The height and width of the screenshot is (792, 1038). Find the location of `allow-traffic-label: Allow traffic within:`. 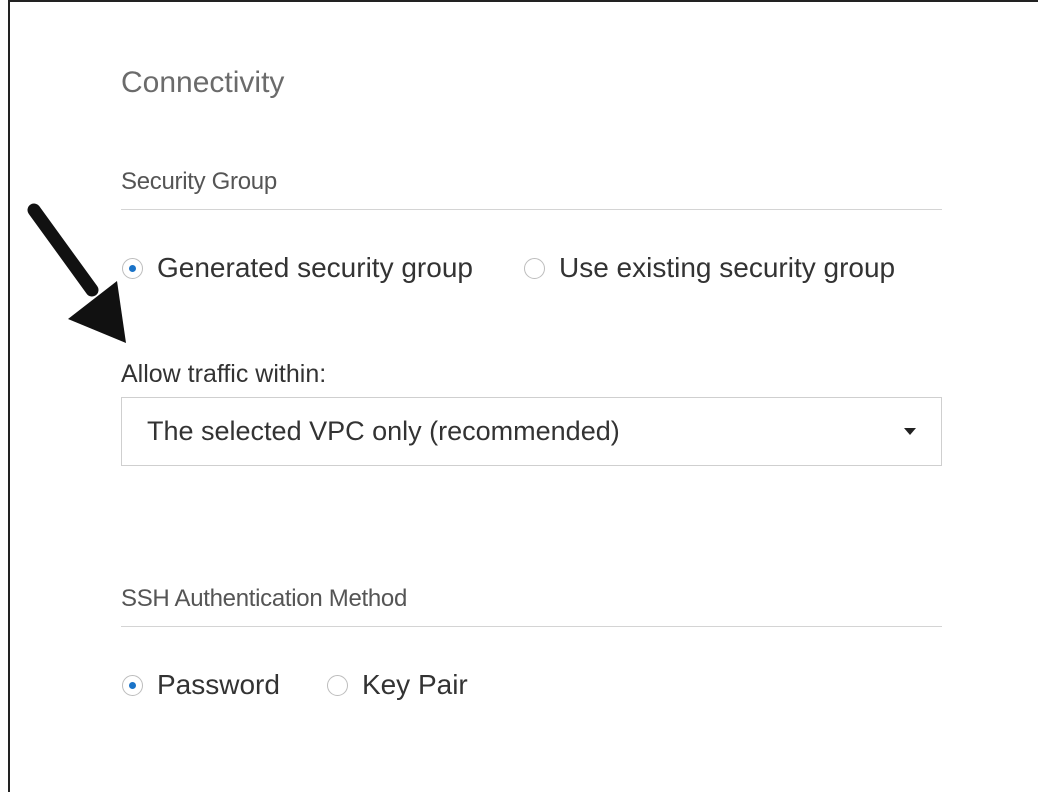

allow-traffic-label: Allow traffic within: is located at coordinates (224, 374).